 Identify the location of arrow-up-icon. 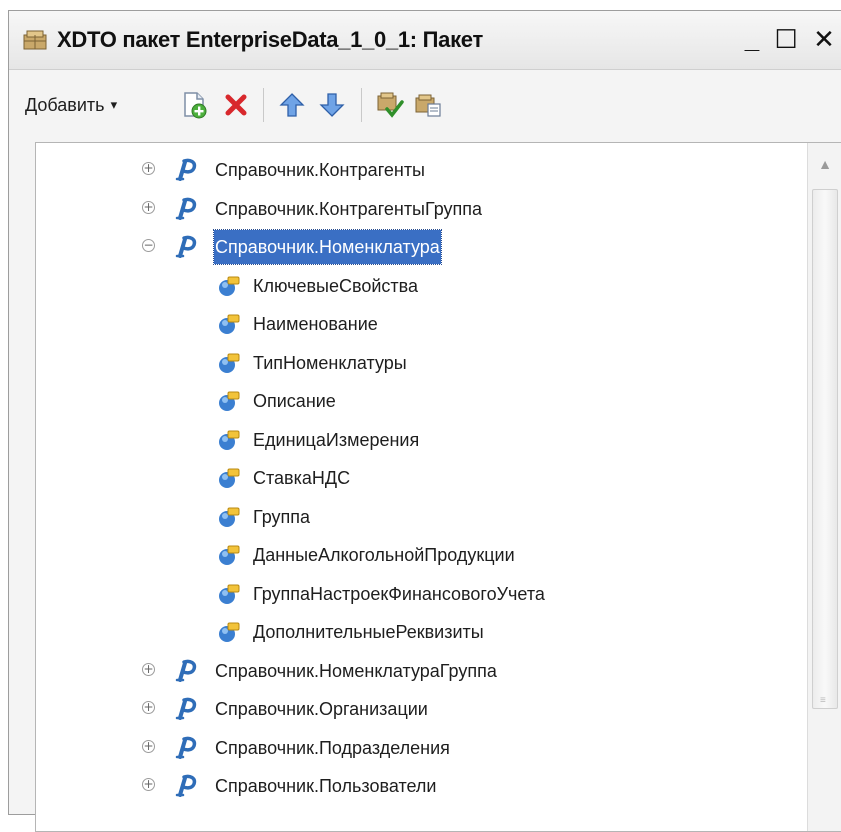
(292, 105).